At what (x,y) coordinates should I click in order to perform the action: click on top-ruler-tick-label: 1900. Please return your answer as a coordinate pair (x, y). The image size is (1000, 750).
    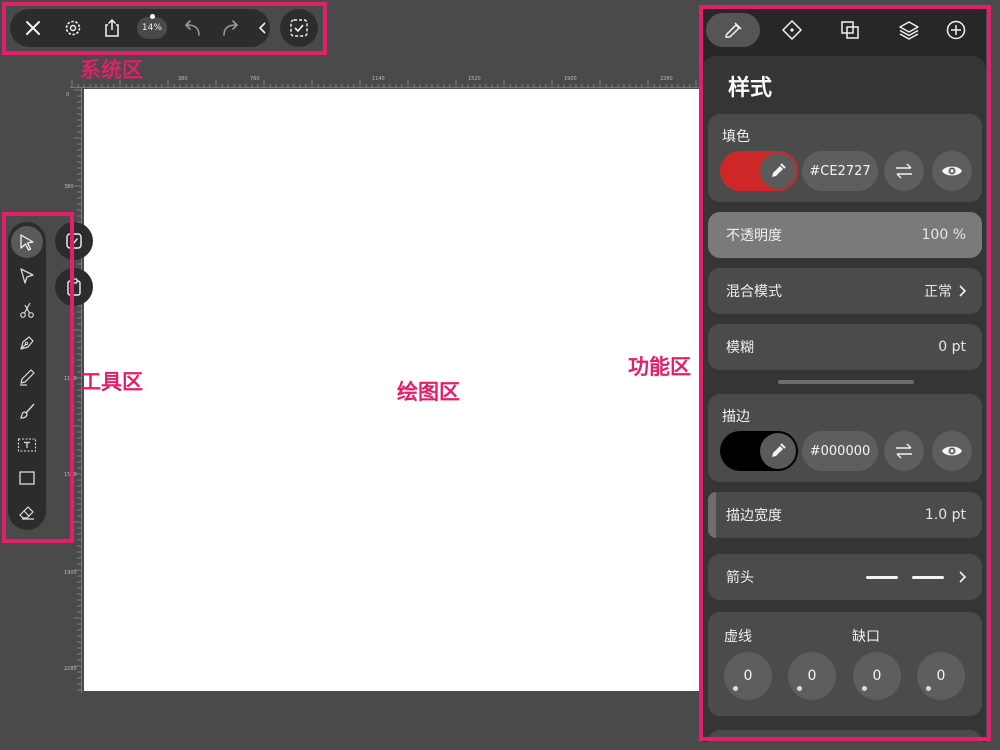
    Looking at the image, I should click on (570, 79).